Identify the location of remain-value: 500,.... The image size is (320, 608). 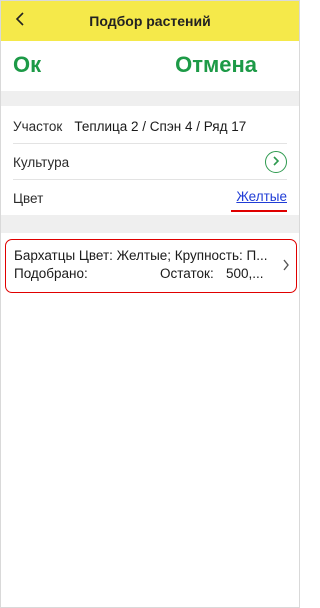
(245, 273).